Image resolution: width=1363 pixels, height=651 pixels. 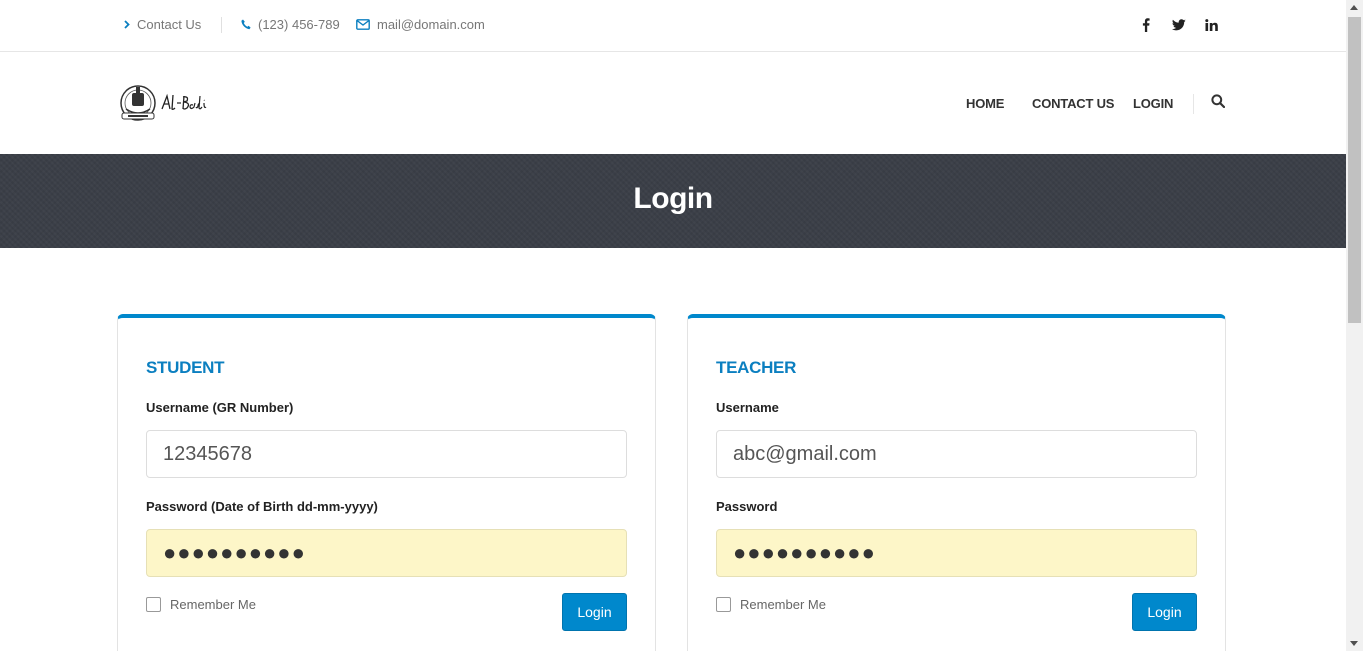 I want to click on scroll-down-arrow-icon, so click(x=1354, y=643).